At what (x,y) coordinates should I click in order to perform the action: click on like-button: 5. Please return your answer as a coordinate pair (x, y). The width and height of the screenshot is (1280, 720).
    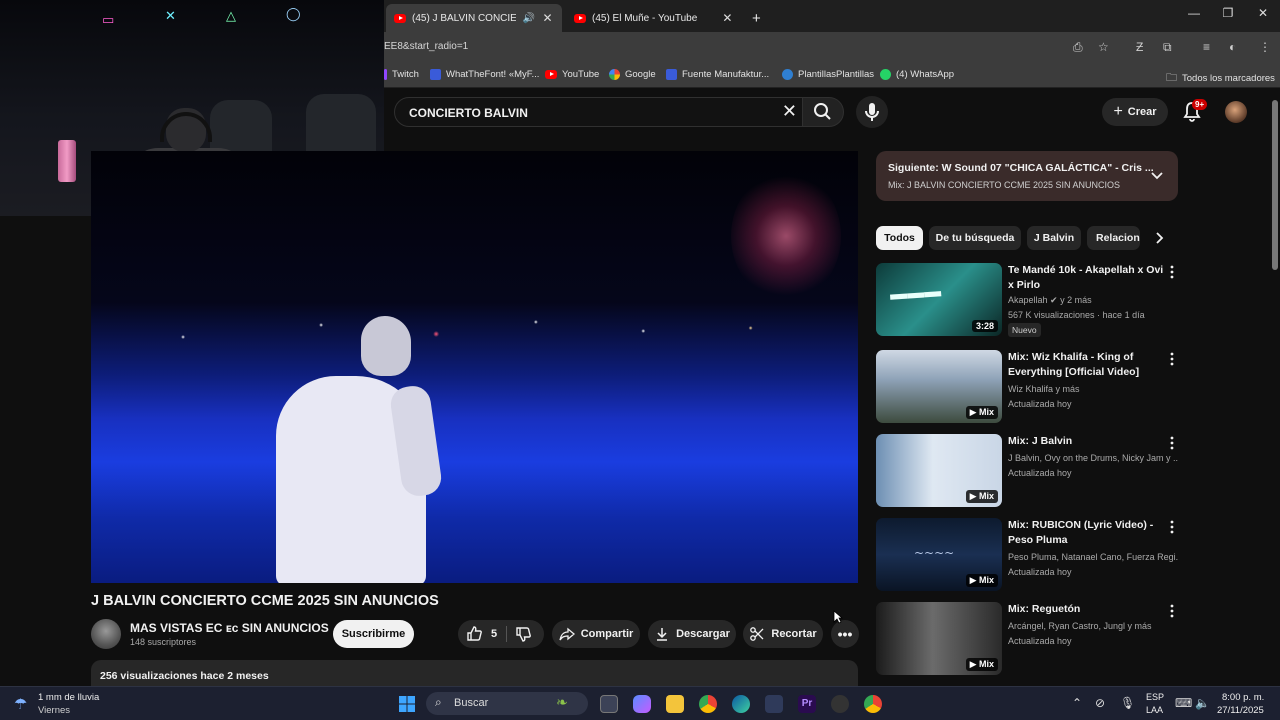
    Looking at the image, I should click on (481, 633).